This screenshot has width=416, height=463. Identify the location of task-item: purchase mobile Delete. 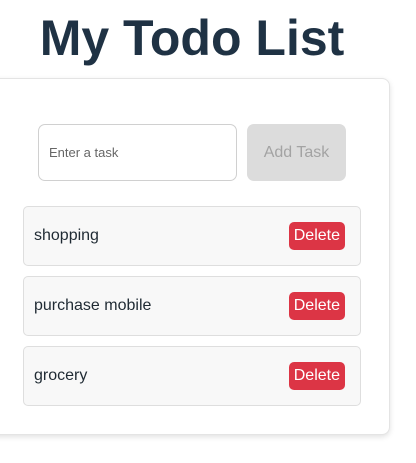
(192, 306).